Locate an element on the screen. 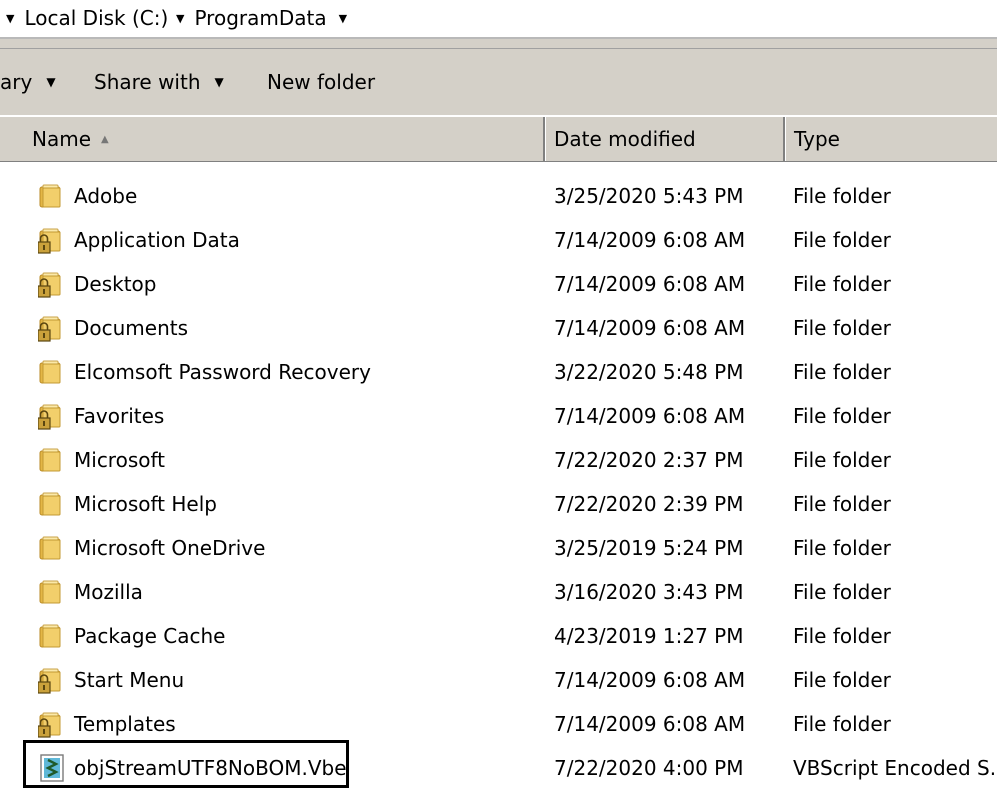 The image size is (997, 803). new-folder-label: New folder is located at coordinates (321, 82).